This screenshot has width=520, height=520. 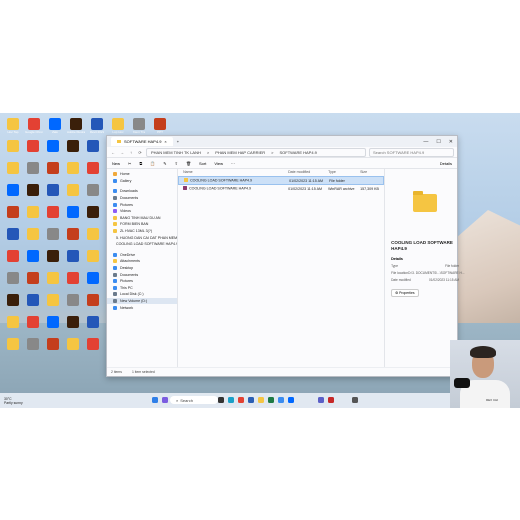 What do you see at coordinates (251, 400) in the screenshot?
I see `word-icon` at bounding box center [251, 400].